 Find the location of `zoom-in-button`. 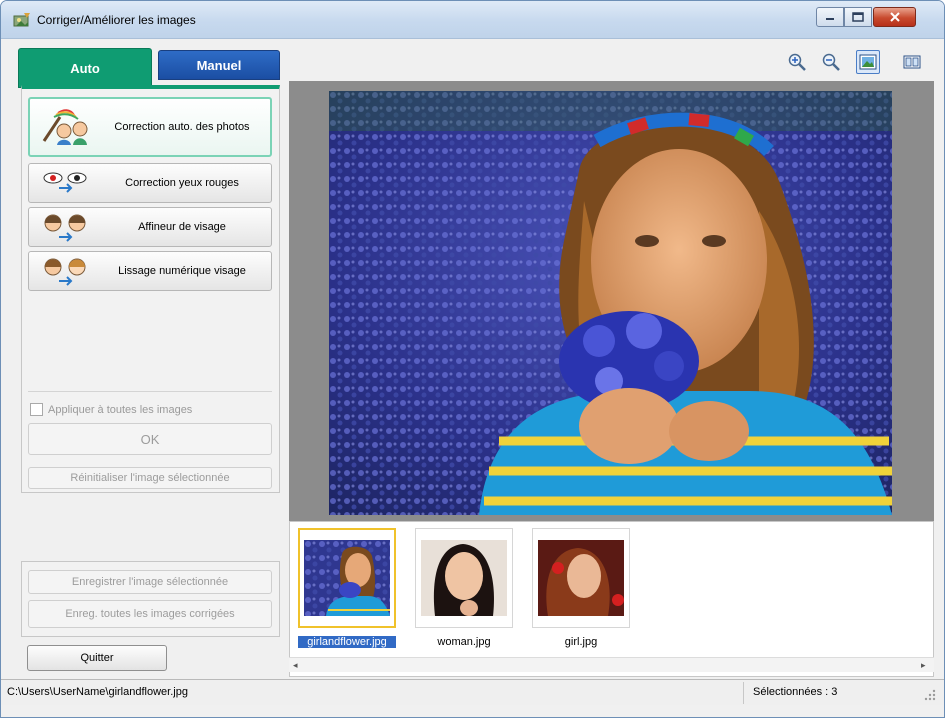

zoom-in-button is located at coordinates (797, 62).